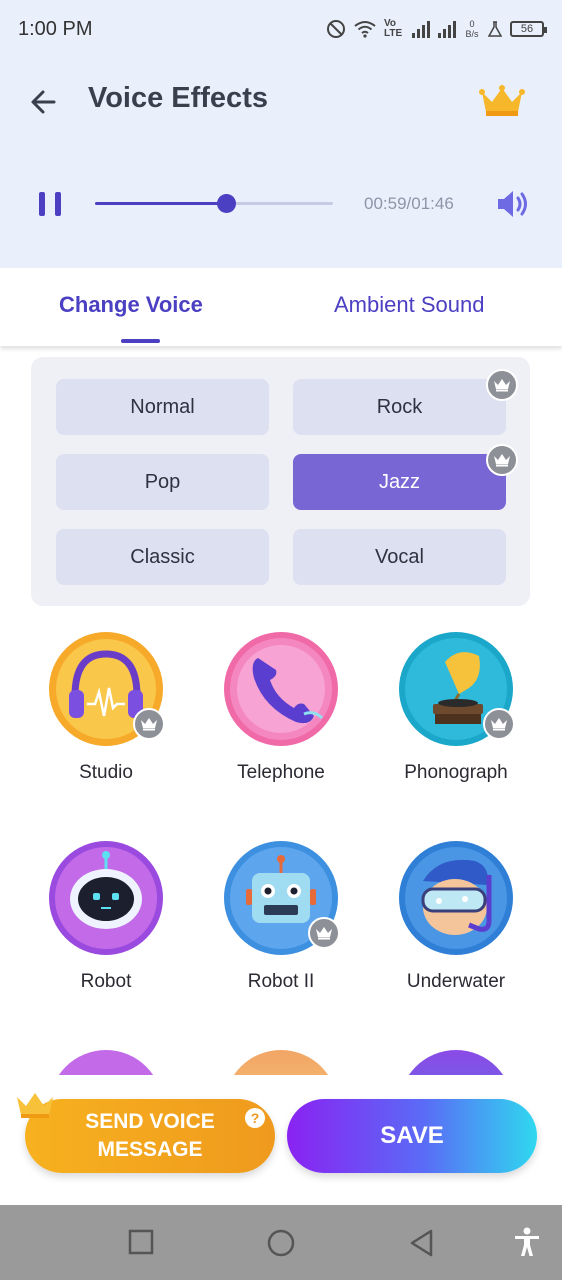 This screenshot has width=562, height=1280. What do you see at coordinates (456, 720) in the screenshot?
I see `effect-phonograph: Phonograph` at bounding box center [456, 720].